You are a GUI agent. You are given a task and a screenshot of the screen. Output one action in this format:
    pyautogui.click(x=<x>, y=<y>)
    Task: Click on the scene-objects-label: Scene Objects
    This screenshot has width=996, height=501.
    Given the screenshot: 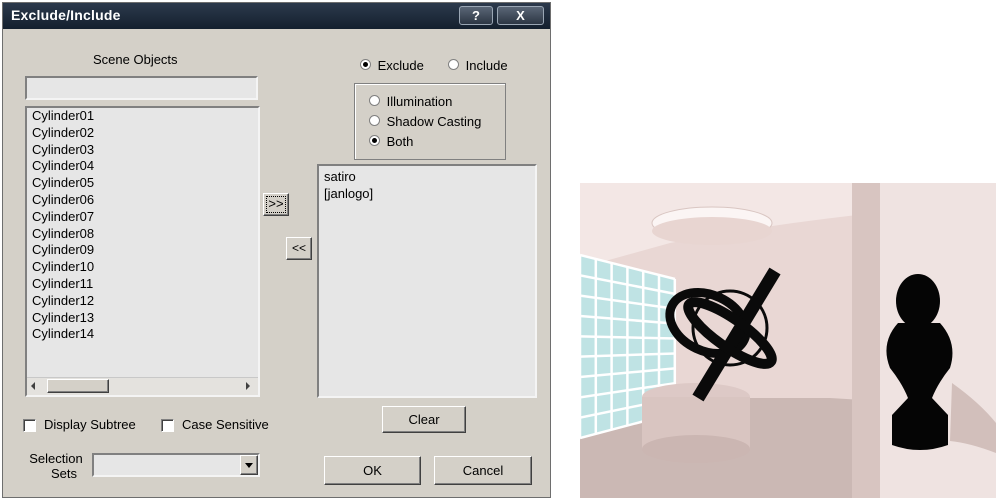 What is the action you would take?
    pyautogui.click(x=135, y=59)
    